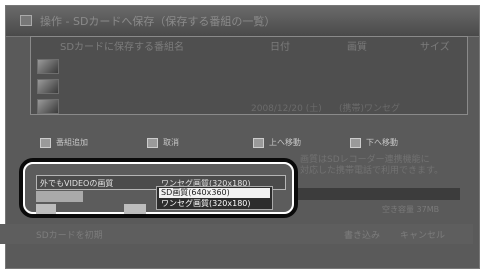  I want to click on info-text: 画質はSDレコーダー連携機能に 対応した携帯電話で利用できます。, so click(372, 165).